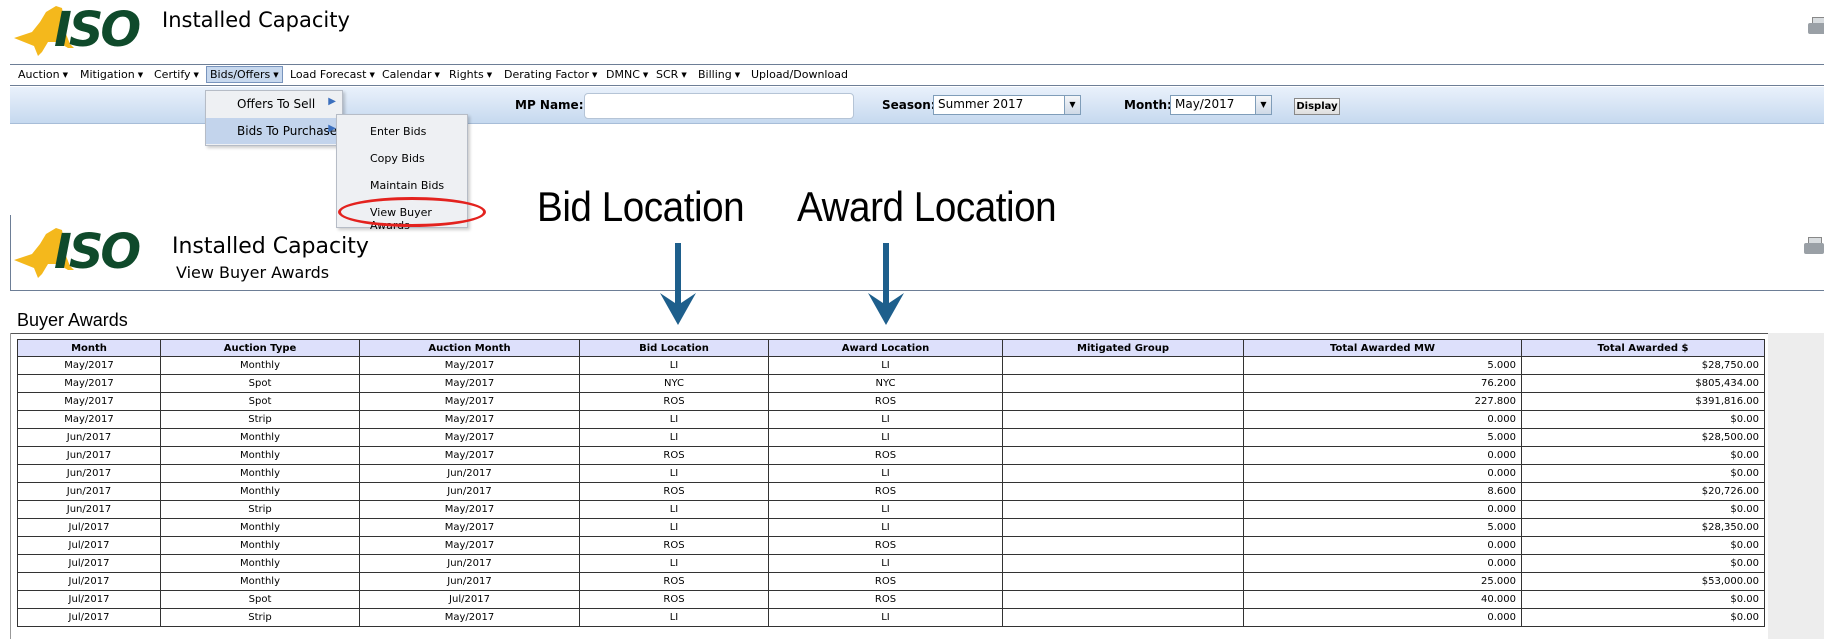 Image resolution: width=1824 pixels, height=639 pixels. Describe the element at coordinates (917, 333) in the screenshot. I see `section-divider` at that location.